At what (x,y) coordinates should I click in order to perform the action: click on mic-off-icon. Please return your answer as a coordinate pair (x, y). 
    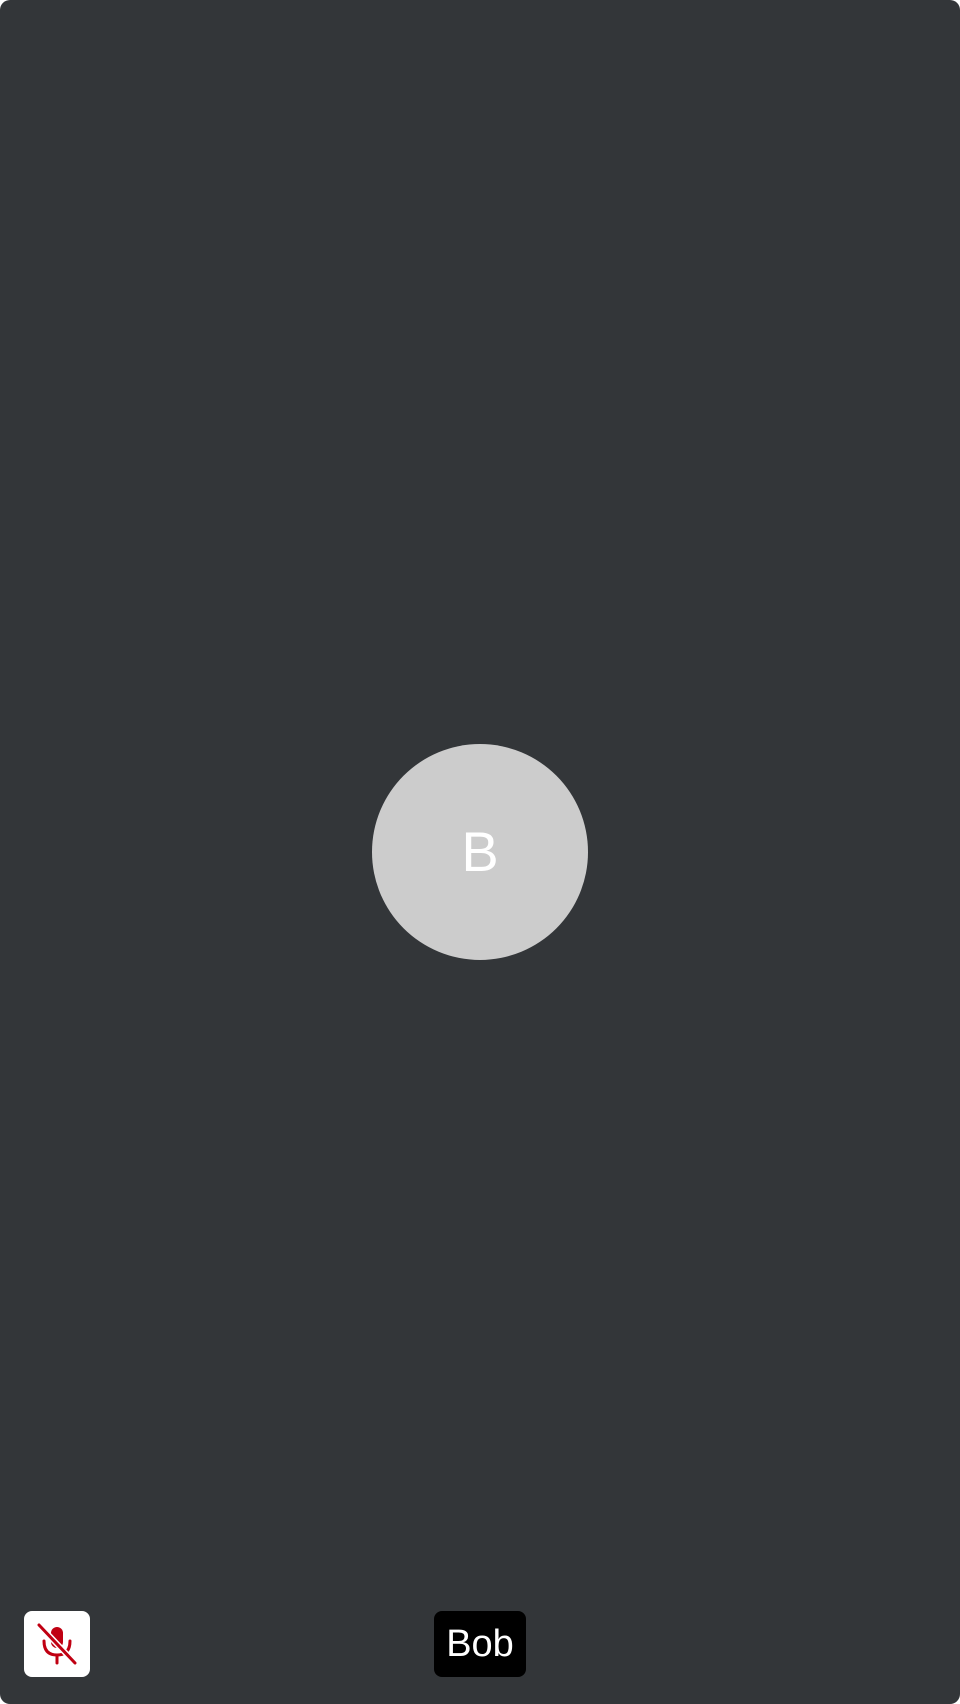
    Looking at the image, I should click on (57, 1644).